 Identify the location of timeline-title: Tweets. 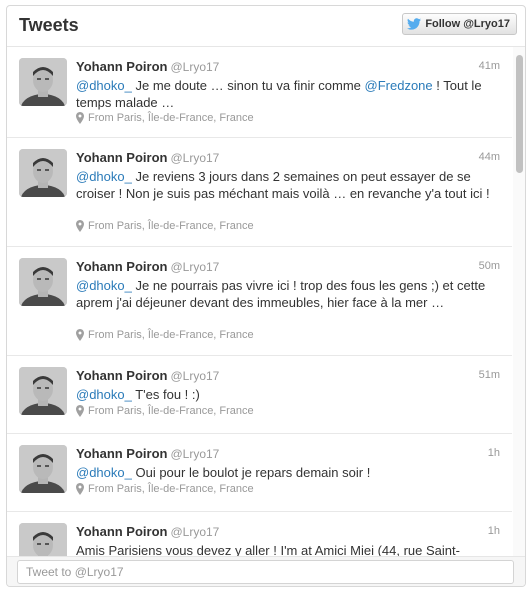
(49, 25).